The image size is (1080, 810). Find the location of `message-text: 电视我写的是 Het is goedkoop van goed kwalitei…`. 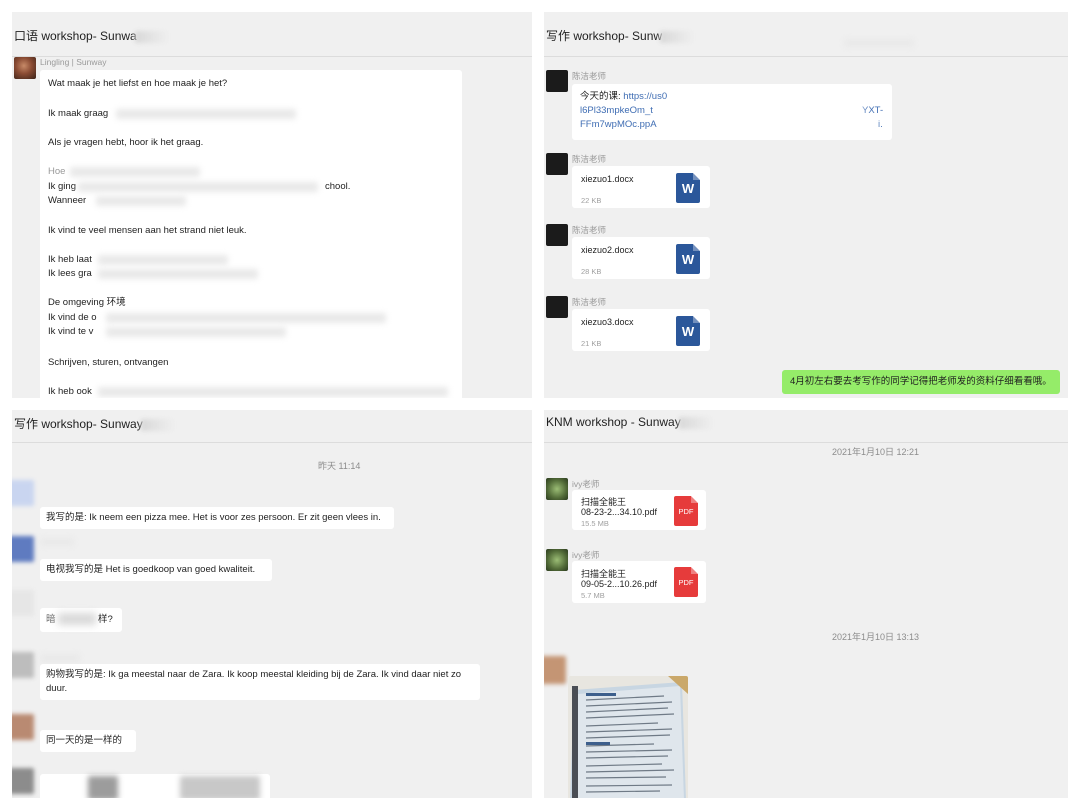

message-text: 电视我写的是 Het is goedkoop van goed kwalitei… is located at coordinates (151, 569).